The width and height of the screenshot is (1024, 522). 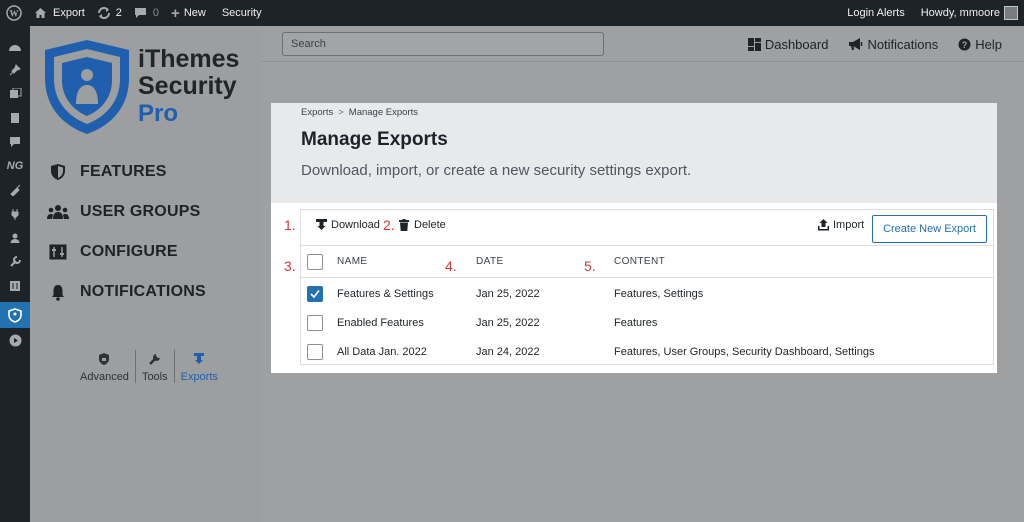 I want to click on dashboard-grid-icon, so click(x=754, y=44).